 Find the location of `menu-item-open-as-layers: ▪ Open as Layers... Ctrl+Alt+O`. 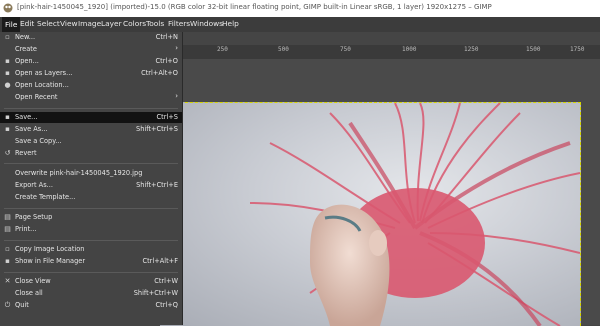

menu-item-open-as-layers: ▪ Open as Layers... Ctrl+Alt+O is located at coordinates (91, 73).